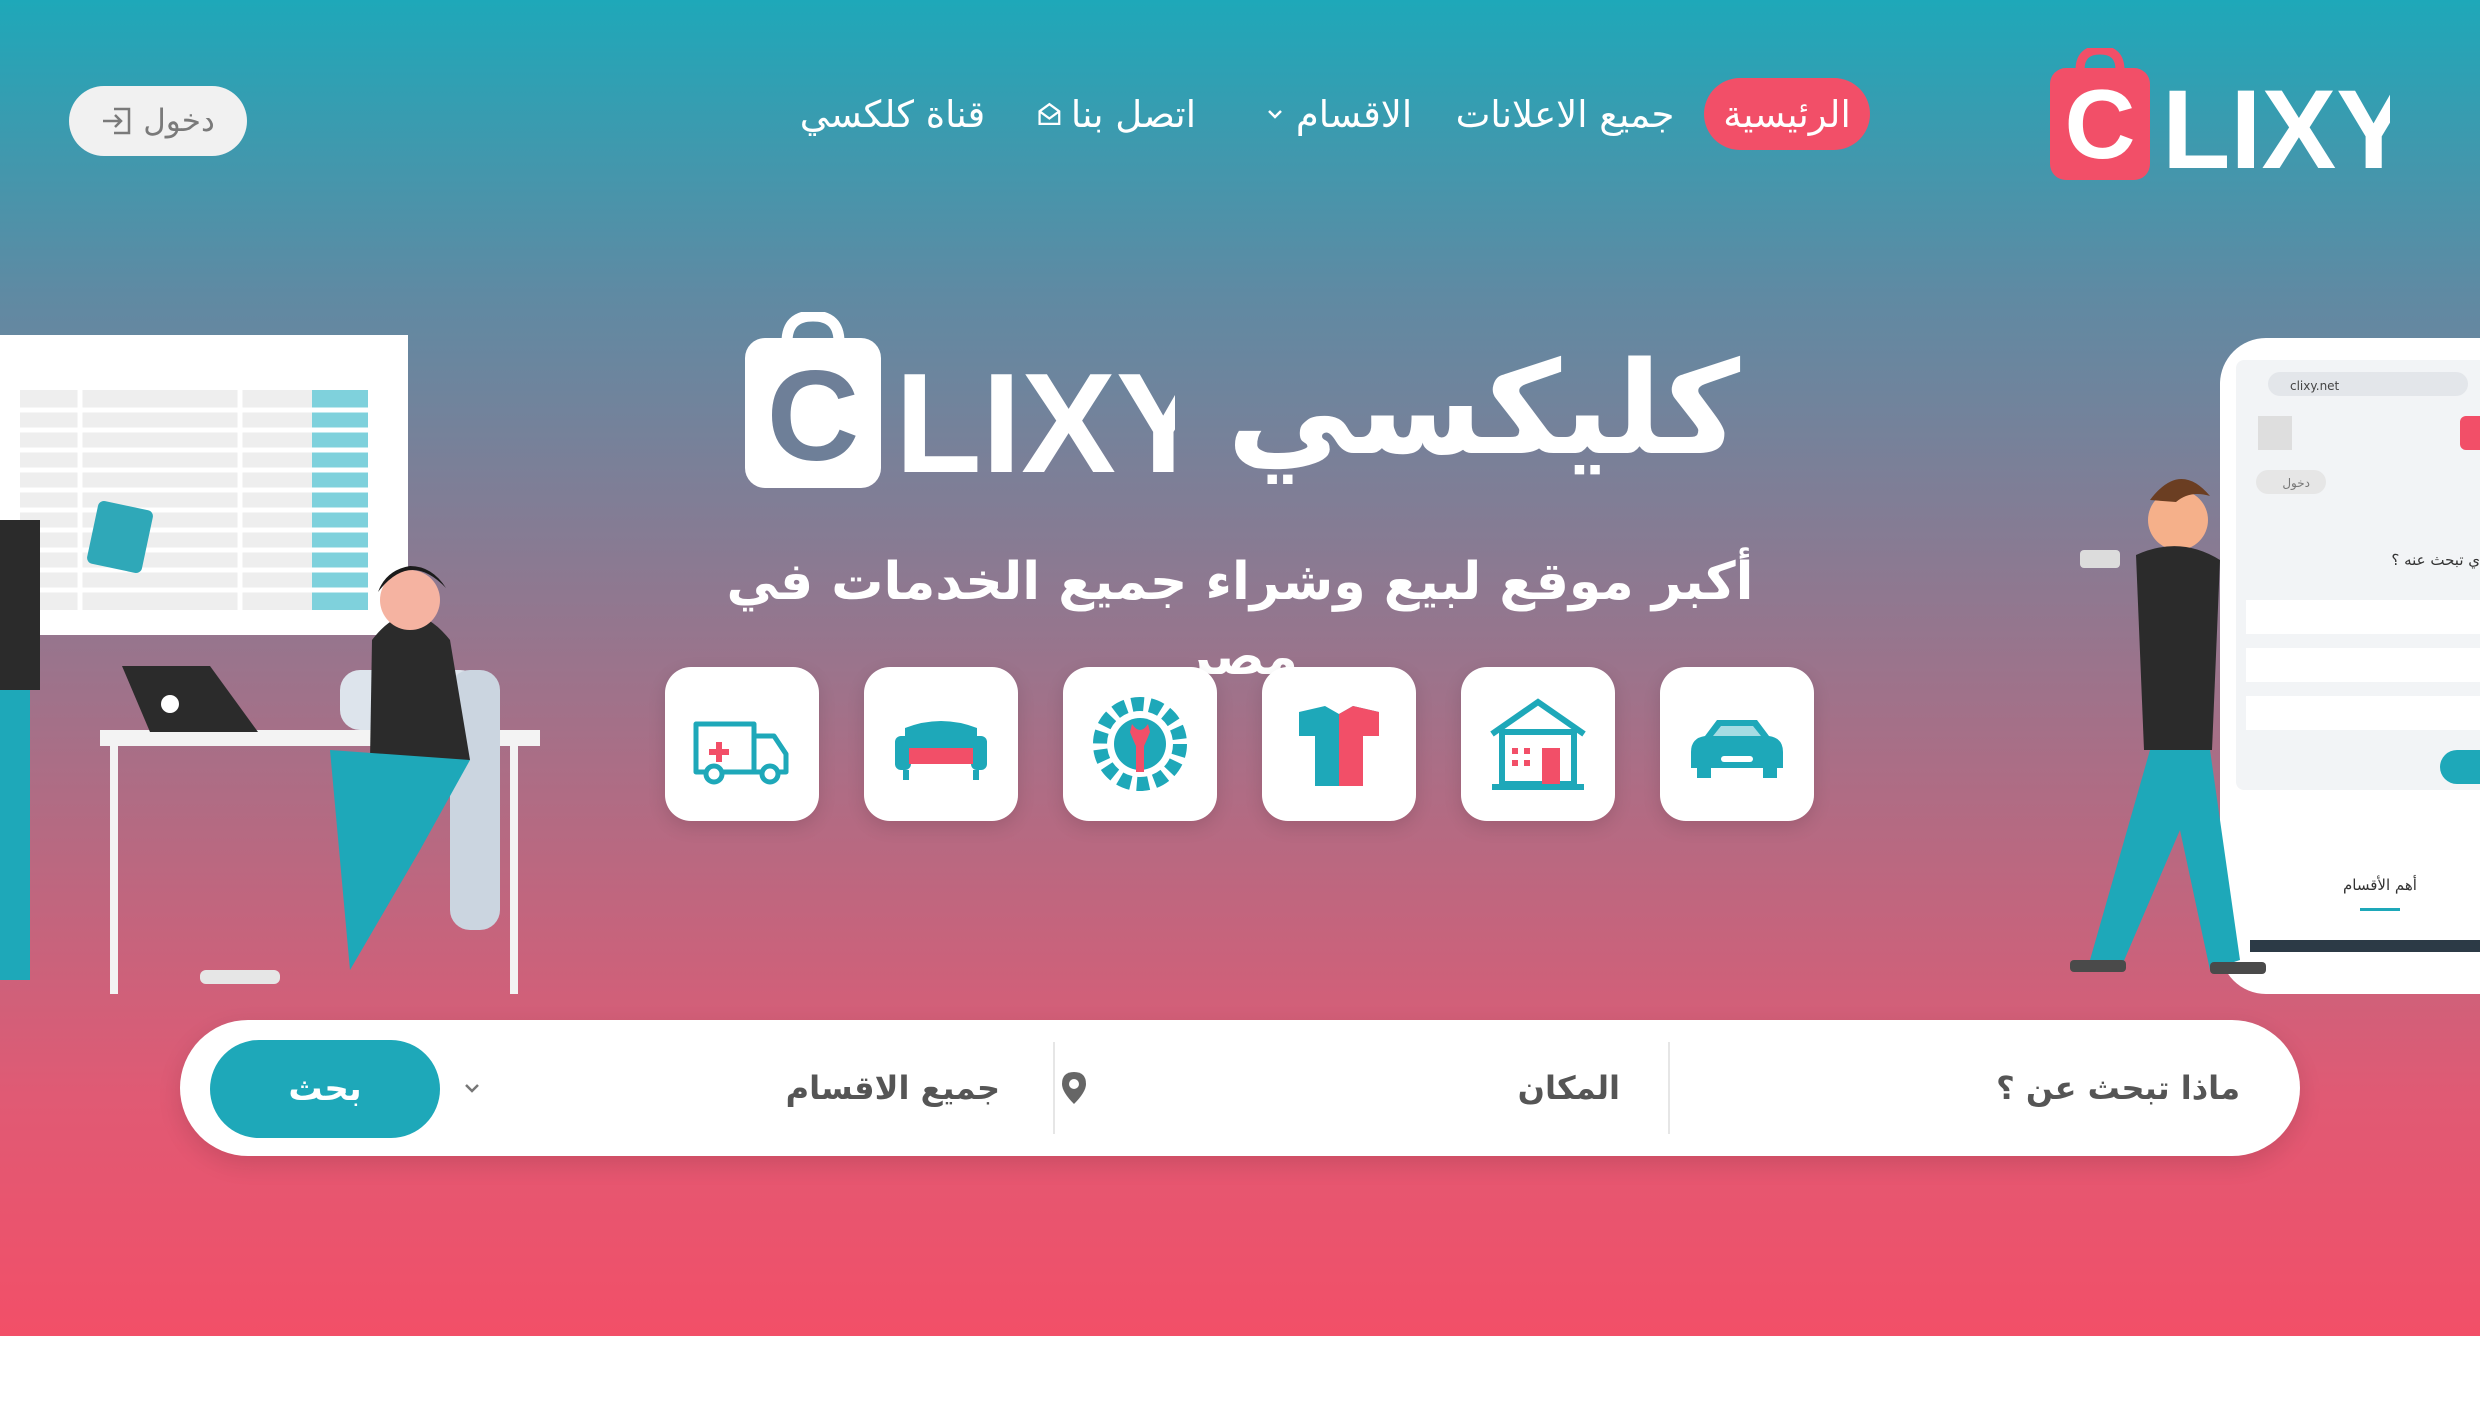  I want to click on phone-section-title: أهم الأقسام, so click(2380, 884).